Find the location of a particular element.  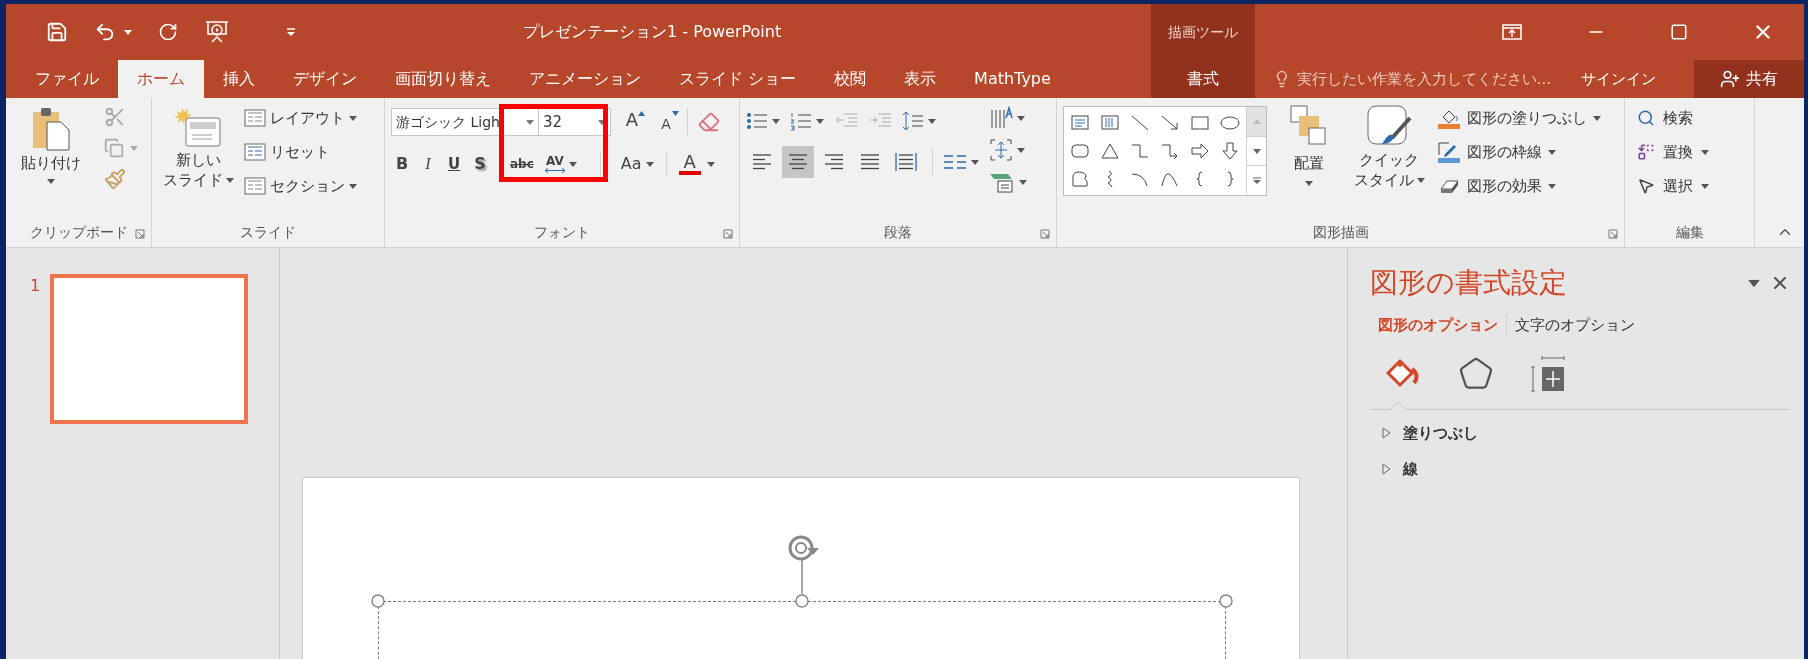

arrange-button: 配置 is located at coordinates (1309, 145).